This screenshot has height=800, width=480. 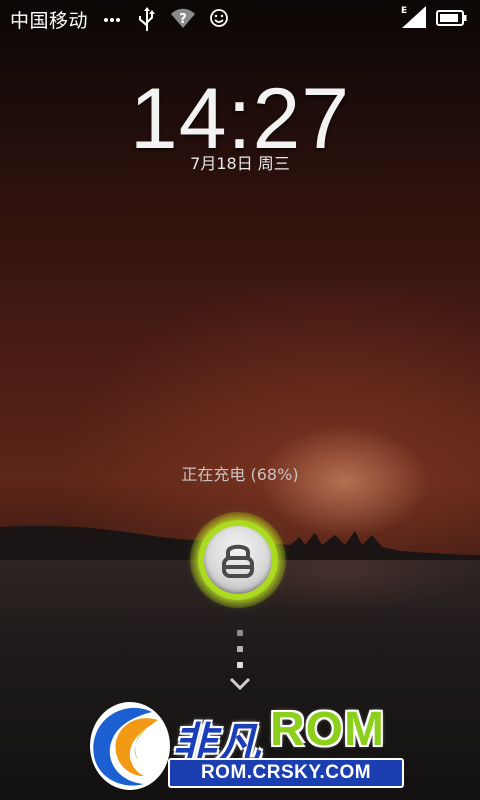 What do you see at coordinates (240, 19) in the screenshot?
I see `status-bar: 中国移动 ? E` at bounding box center [240, 19].